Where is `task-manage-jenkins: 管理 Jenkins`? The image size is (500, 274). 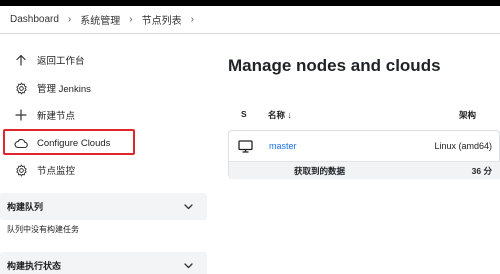 task-manage-jenkins: 管理 Jenkins is located at coordinates (52, 88).